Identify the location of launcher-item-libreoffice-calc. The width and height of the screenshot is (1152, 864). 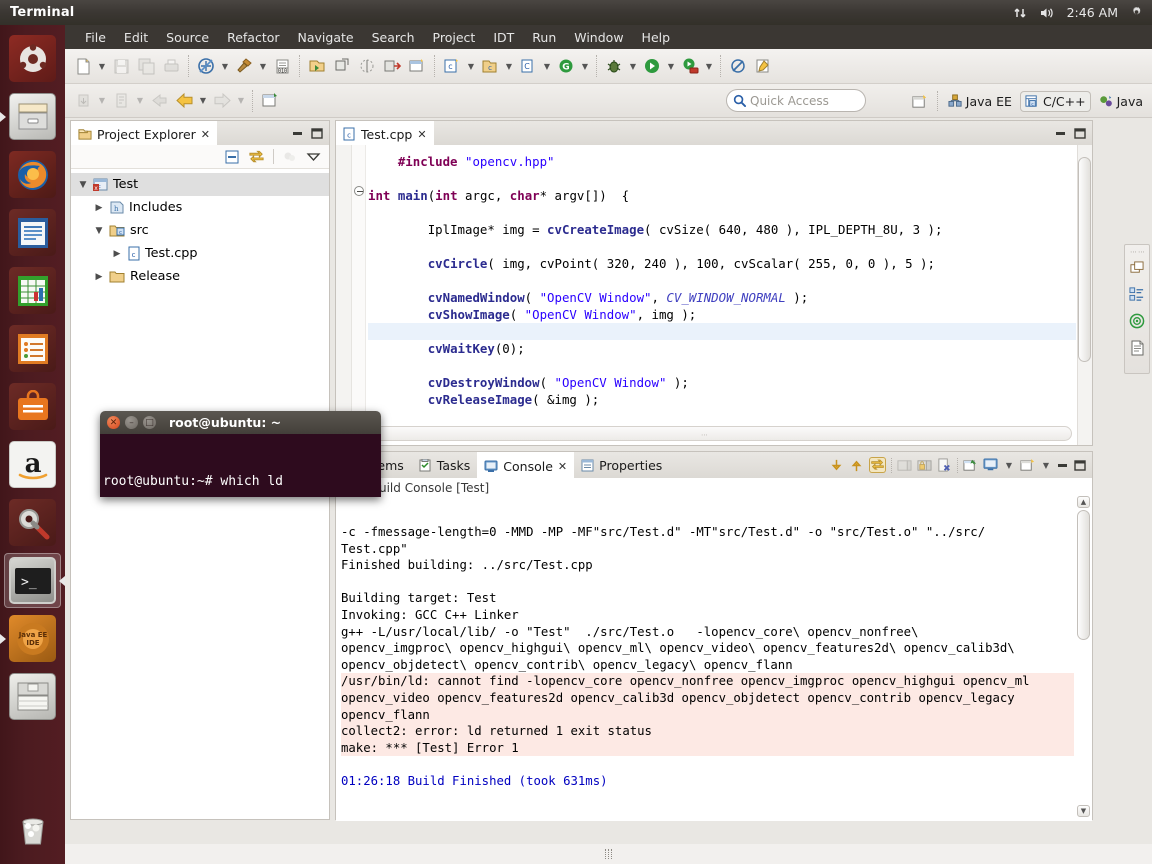
(32, 290).